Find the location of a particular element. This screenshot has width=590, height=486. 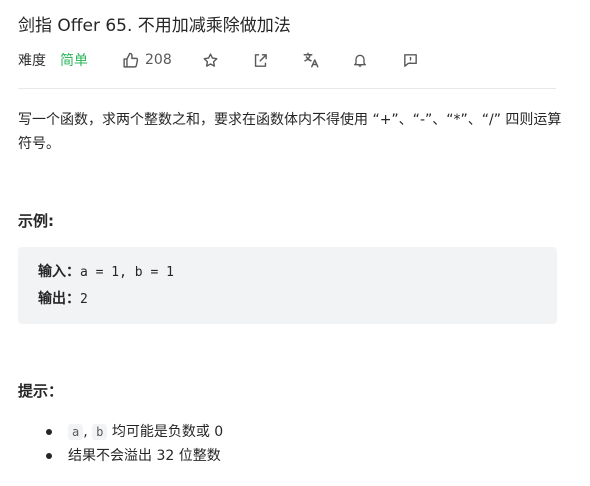

like-button: 208 is located at coordinates (162, 60).